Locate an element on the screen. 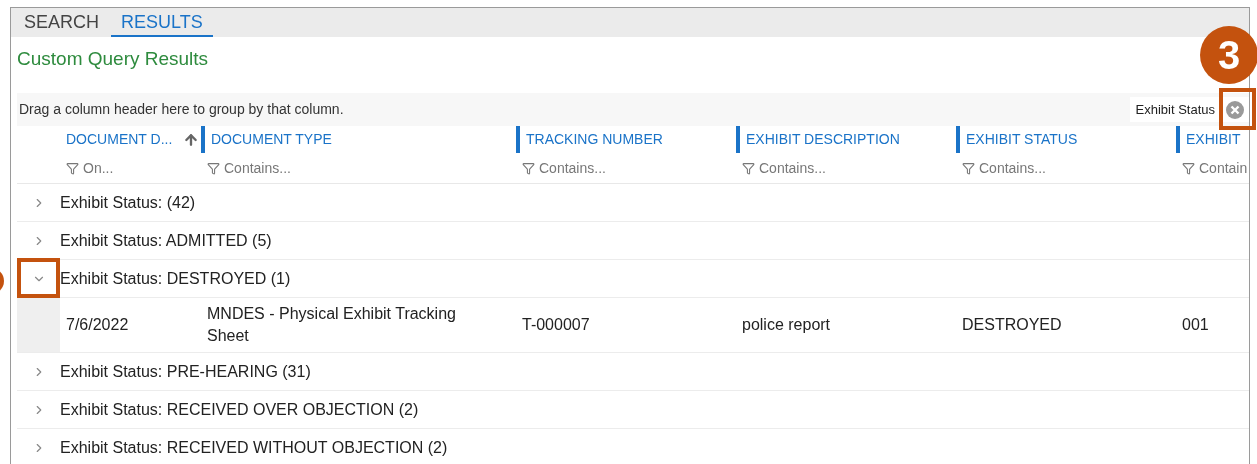  column-header: TRACKING NUMBER is located at coordinates (594, 139).